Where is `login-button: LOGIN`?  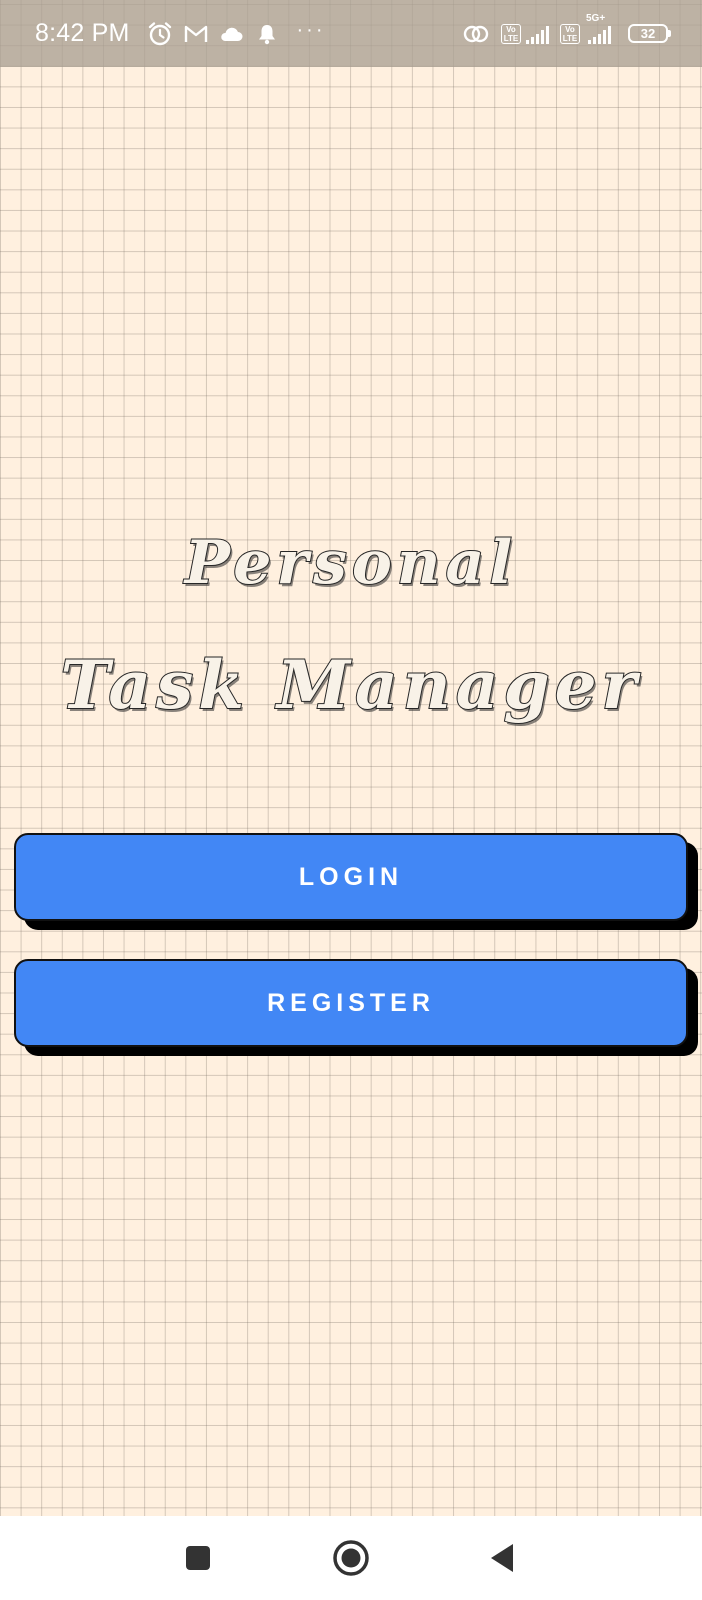
login-button: LOGIN is located at coordinates (351, 877).